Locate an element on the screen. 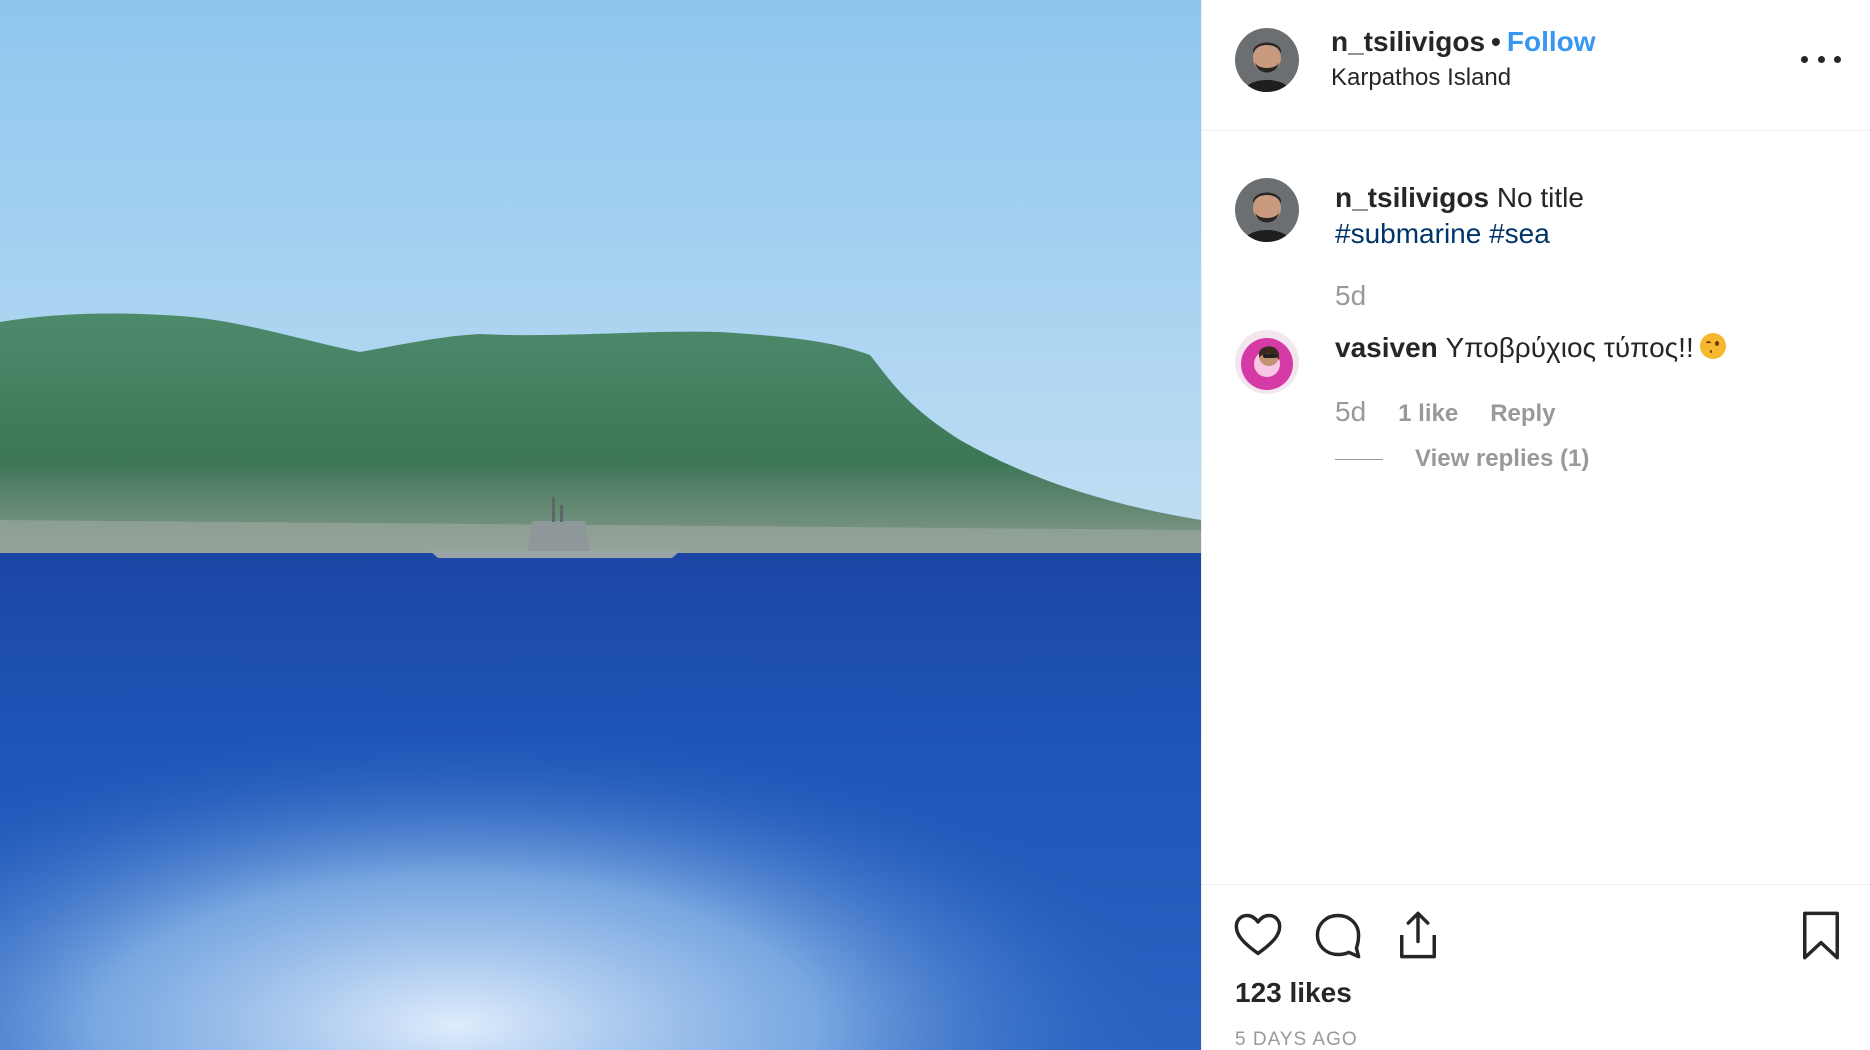 The width and height of the screenshot is (1870, 1050). follow-button: Follow is located at coordinates (1551, 41).